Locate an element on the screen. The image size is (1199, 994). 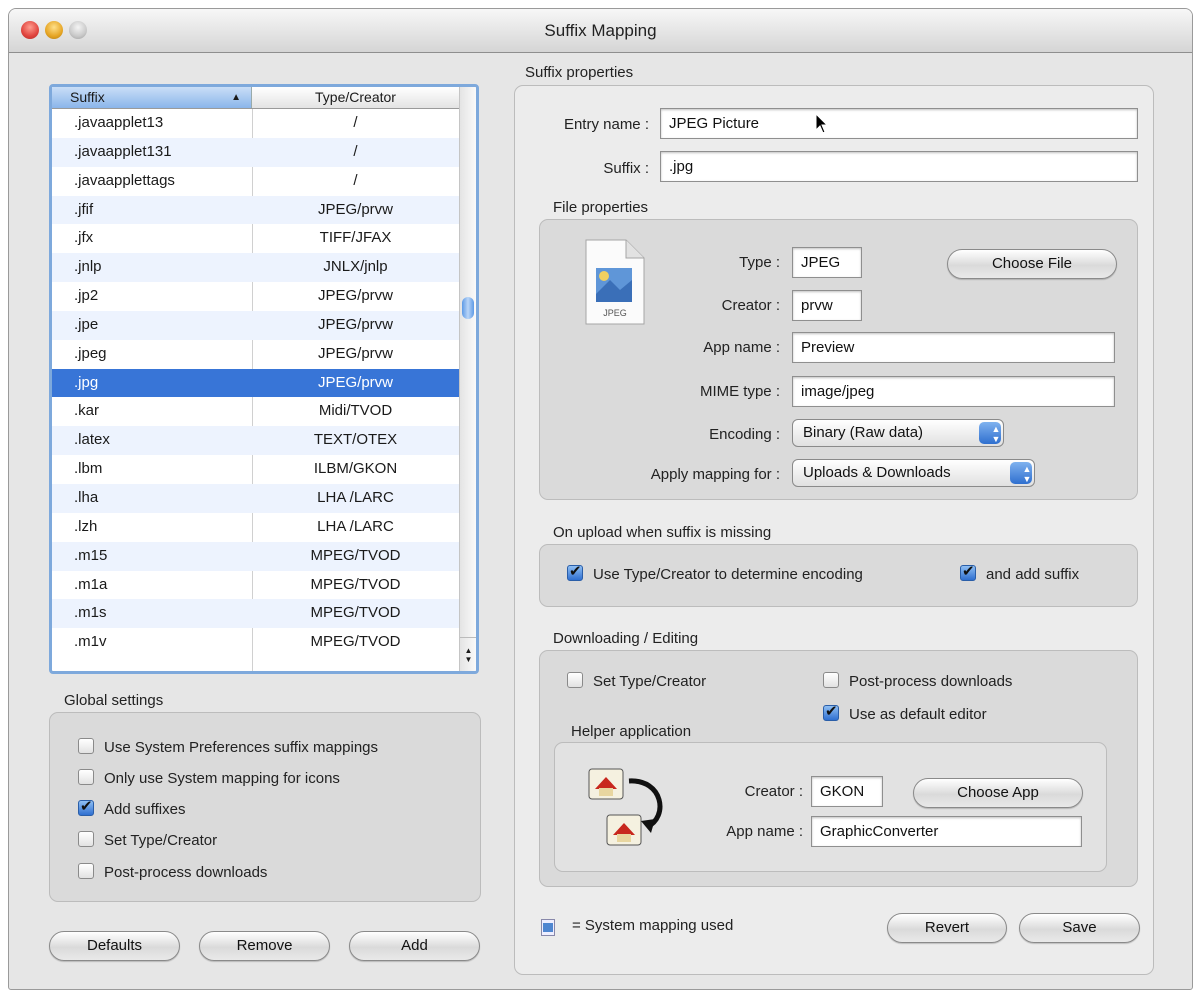
suffix-label: Suffix : is located at coordinates (626, 168).